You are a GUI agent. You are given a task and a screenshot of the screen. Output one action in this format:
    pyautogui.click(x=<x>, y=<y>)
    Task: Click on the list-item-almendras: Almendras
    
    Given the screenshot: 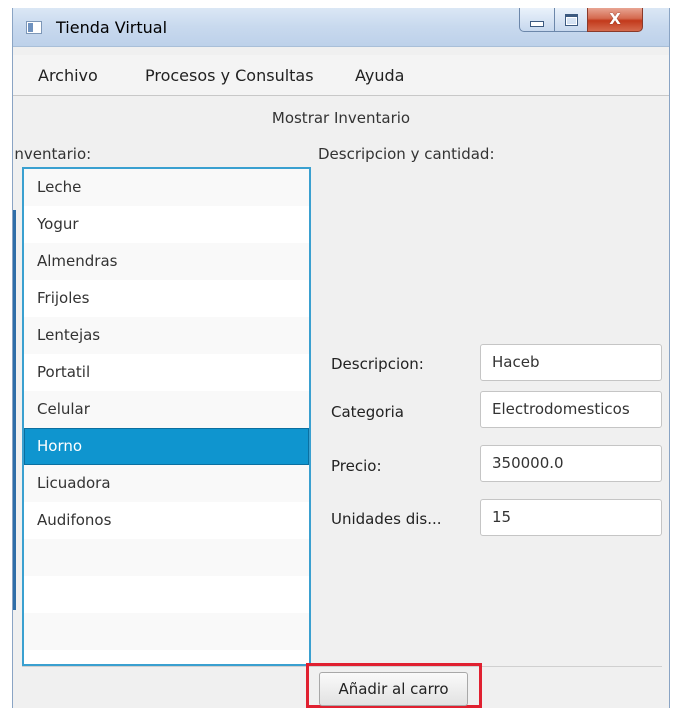 What is the action you would take?
    pyautogui.click(x=166, y=261)
    